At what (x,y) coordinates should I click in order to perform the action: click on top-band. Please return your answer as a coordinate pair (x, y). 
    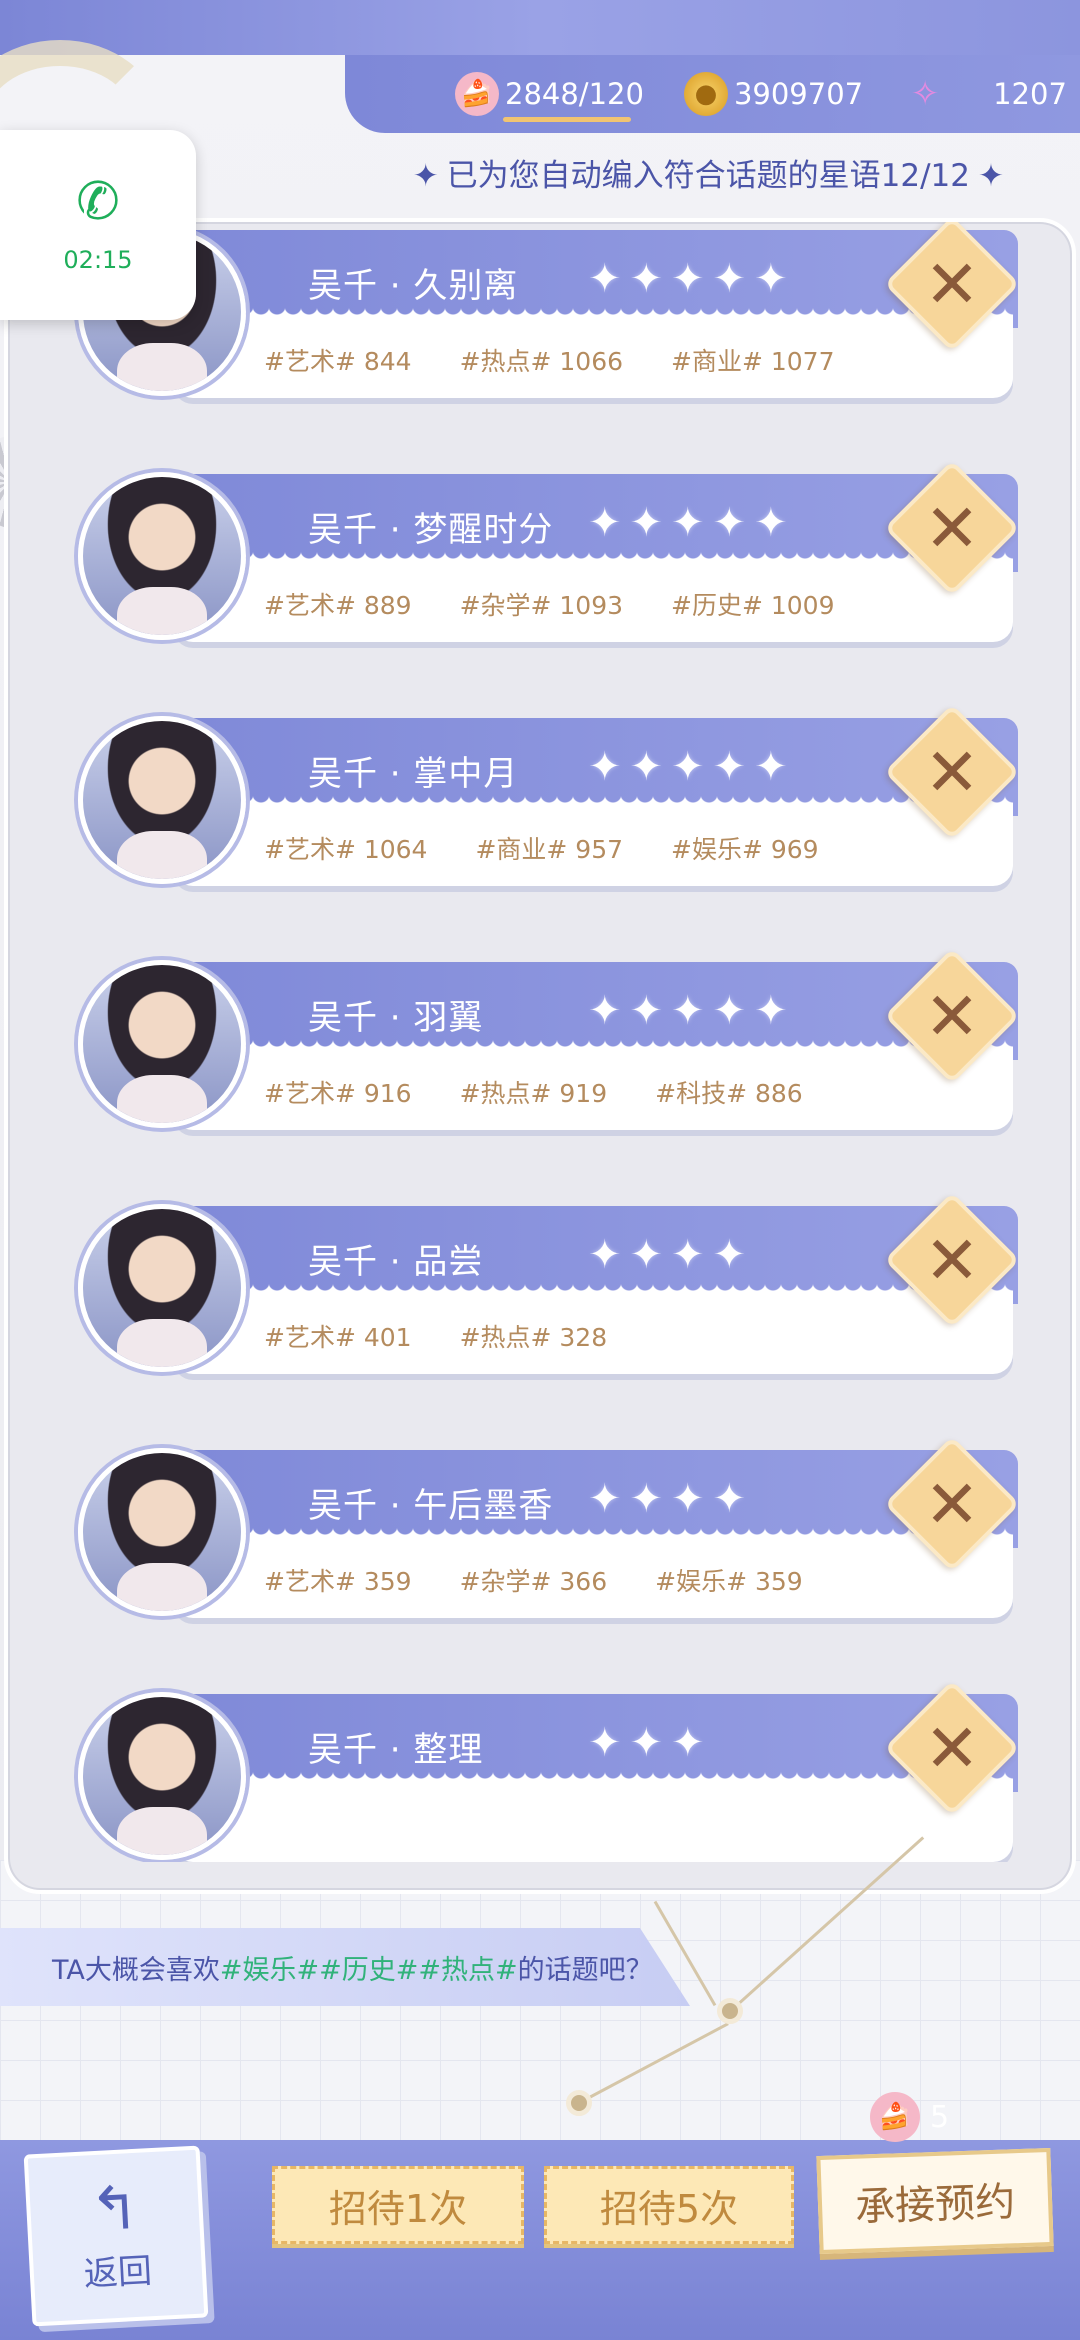
    Looking at the image, I should click on (540, 30).